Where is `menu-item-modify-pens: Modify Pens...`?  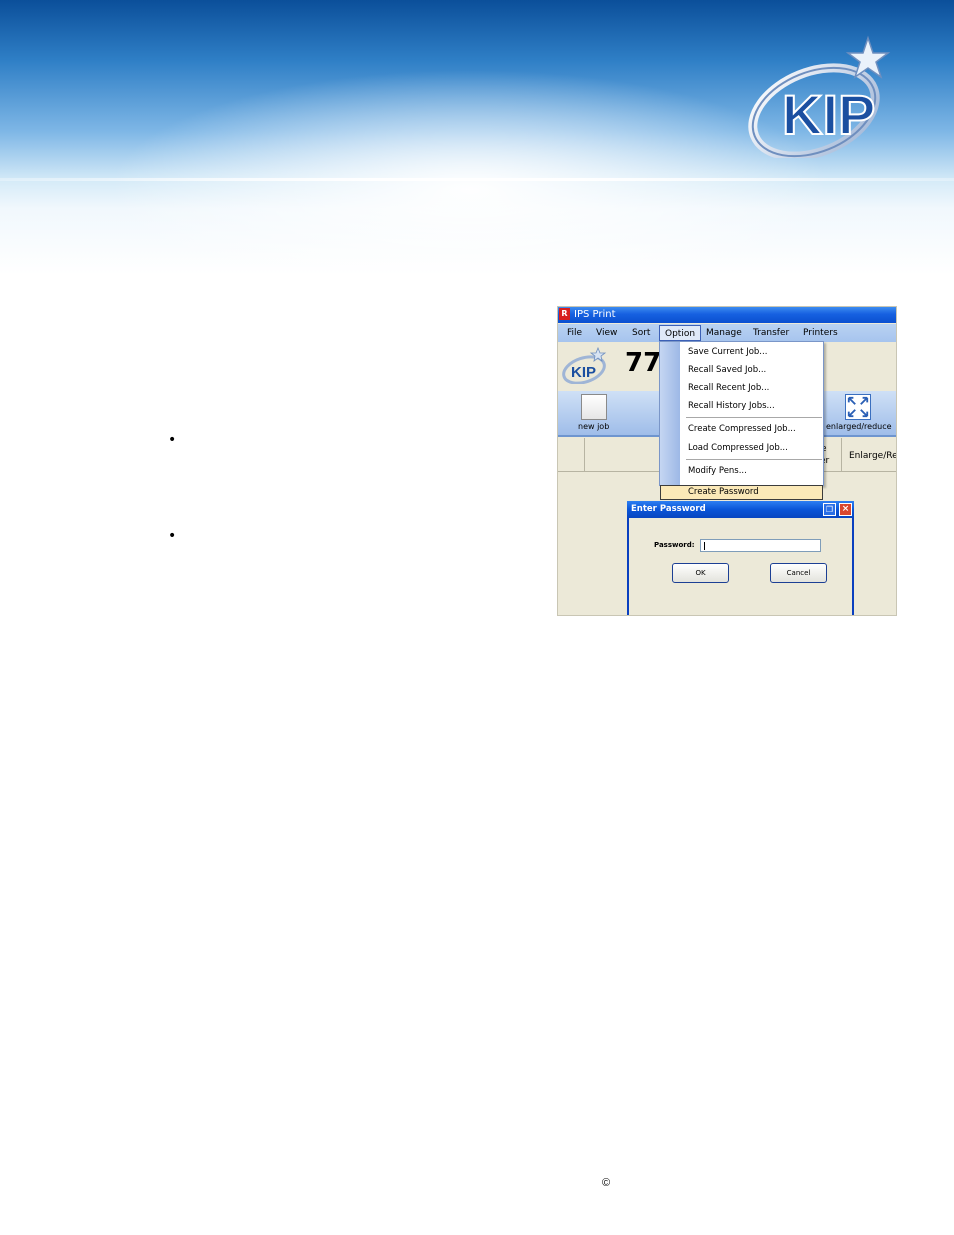
menu-item-modify-pens: Modify Pens... is located at coordinates (717, 471).